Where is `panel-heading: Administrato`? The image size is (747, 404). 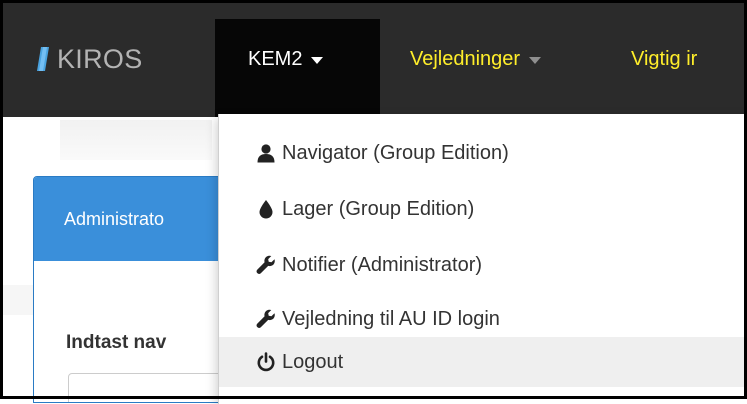 panel-heading: Administrato is located at coordinates (134, 219).